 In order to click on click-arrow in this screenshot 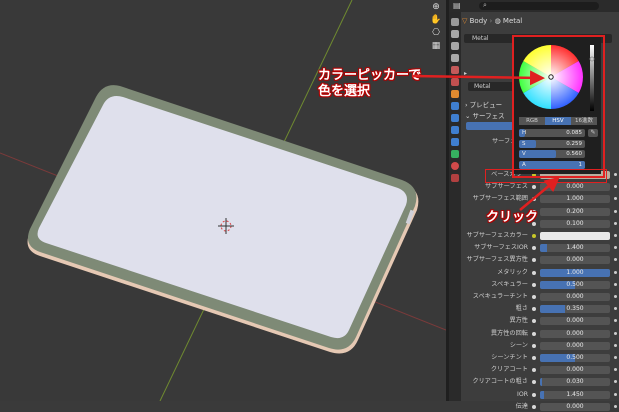, I will do `click(539, 193)`.